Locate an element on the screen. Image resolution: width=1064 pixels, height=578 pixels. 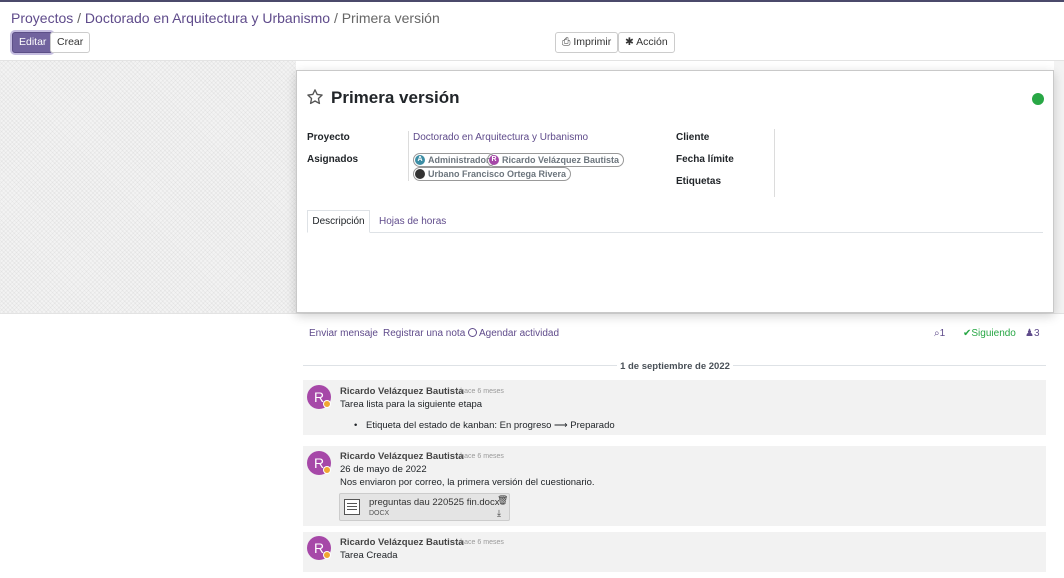
following-button: ✔Siguiendo is located at coordinates (989, 333).